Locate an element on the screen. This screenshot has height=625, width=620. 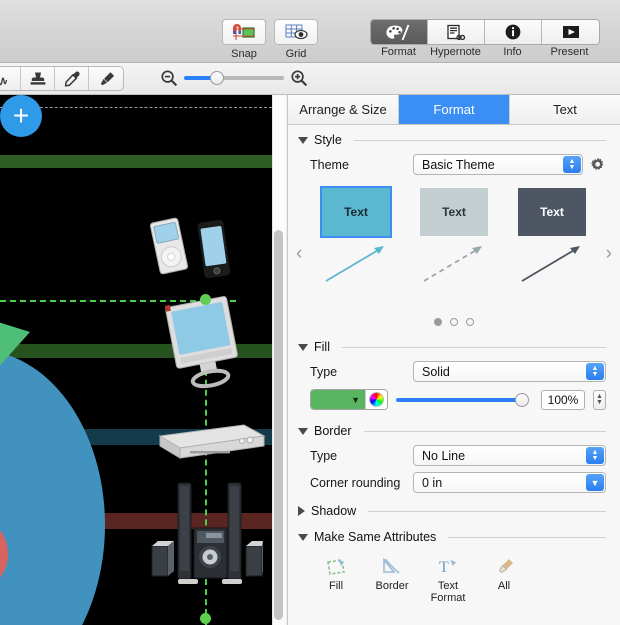
border-section-header: Border is located at coordinates (454, 429).